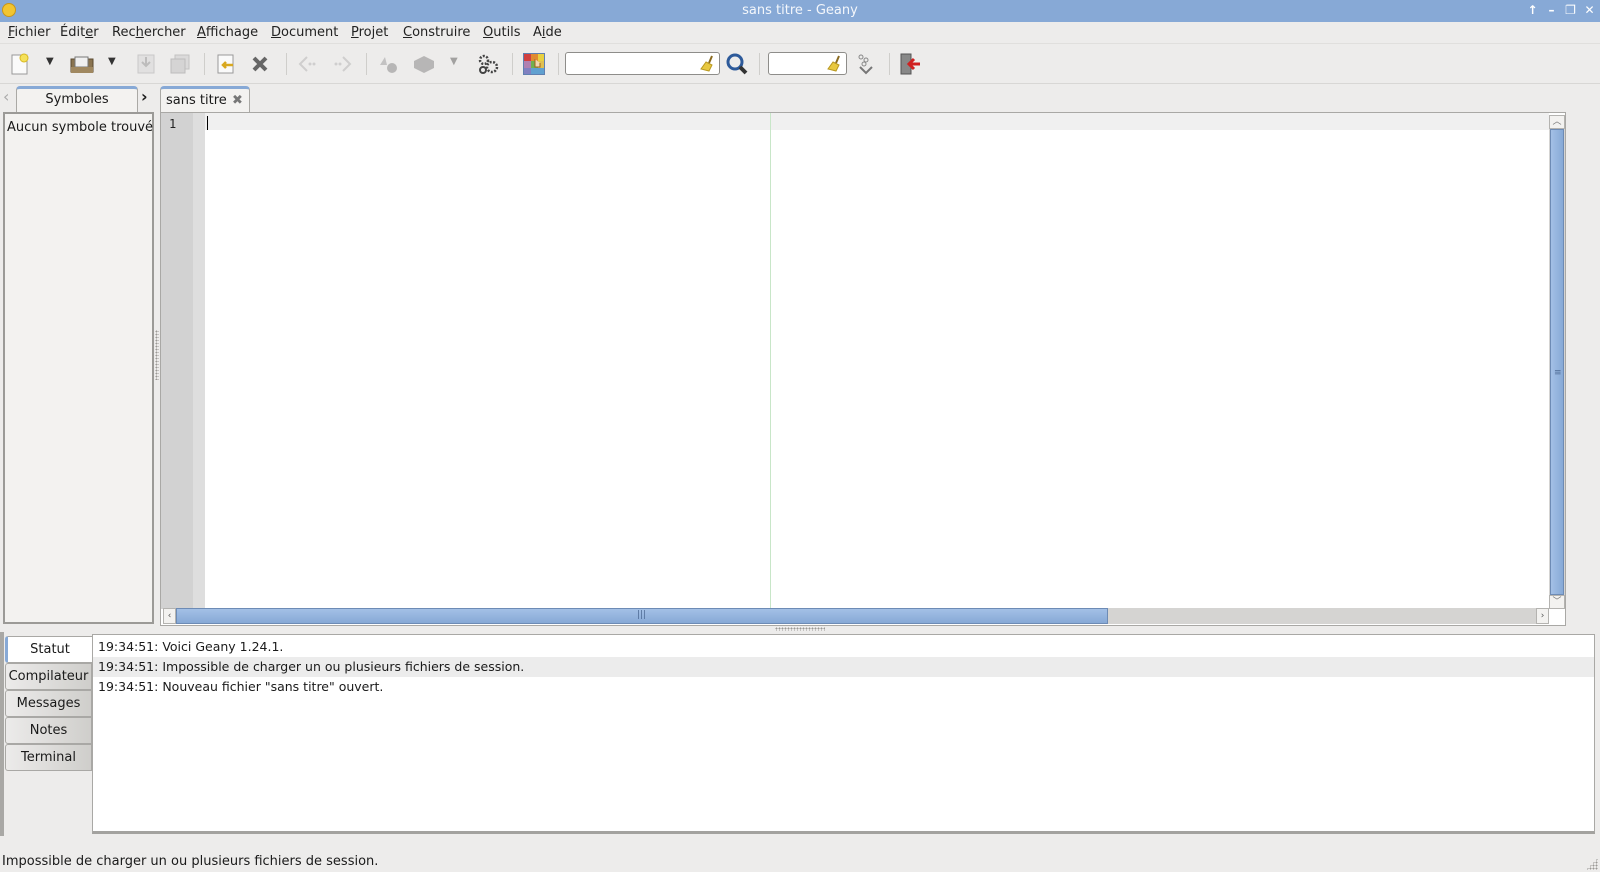 The width and height of the screenshot is (1600, 872). Describe the element at coordinates (502, 32) in the screenshot. I see `menu-outils: Outils` at that location.